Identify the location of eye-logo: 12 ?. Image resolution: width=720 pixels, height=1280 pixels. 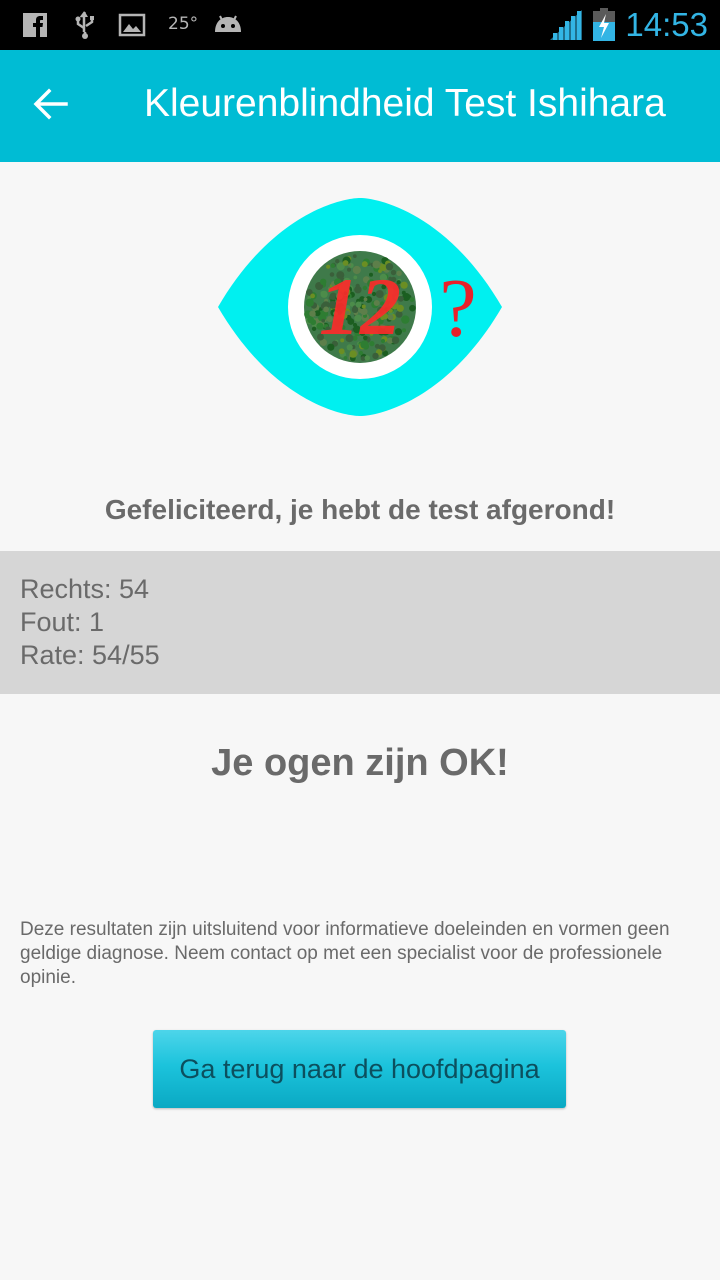
(360, 307).